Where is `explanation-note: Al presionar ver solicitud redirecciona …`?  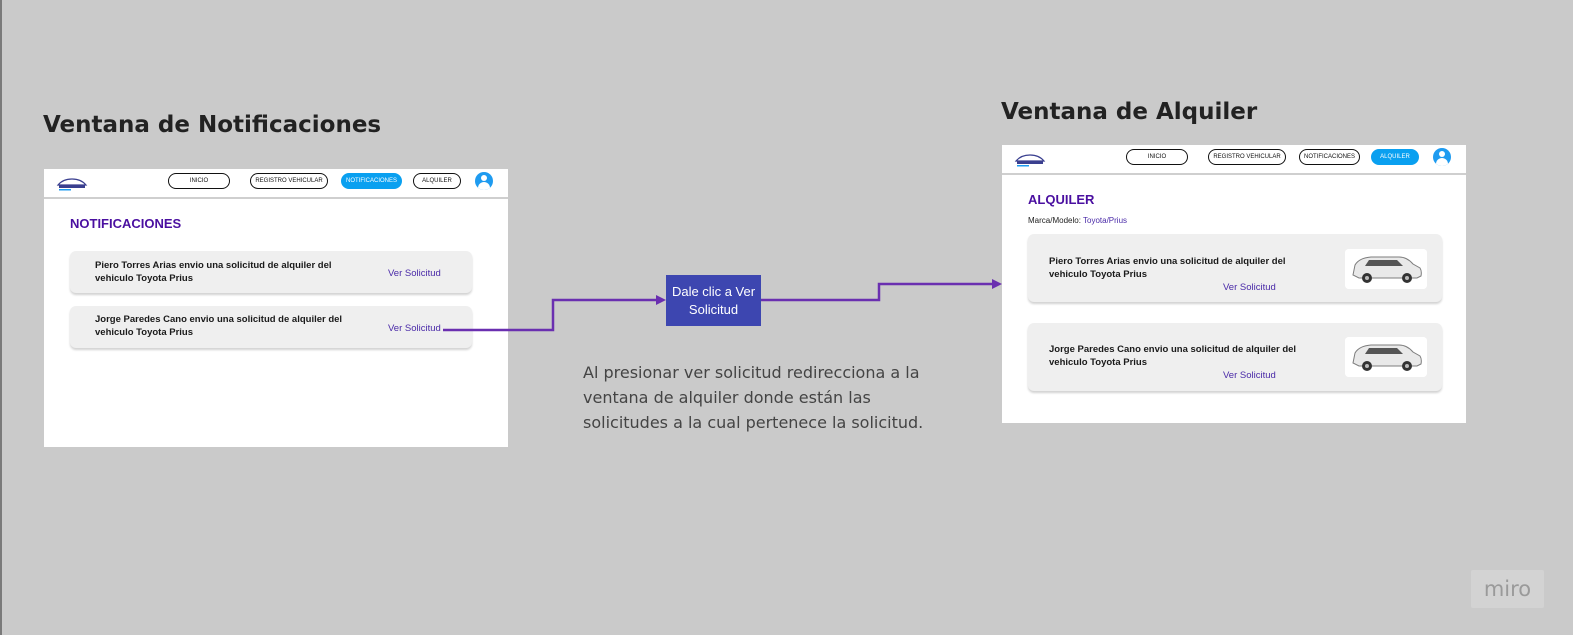
explanation-note: Al presionar ver solicitud redirecciona … is located at coordinates (753, 397).